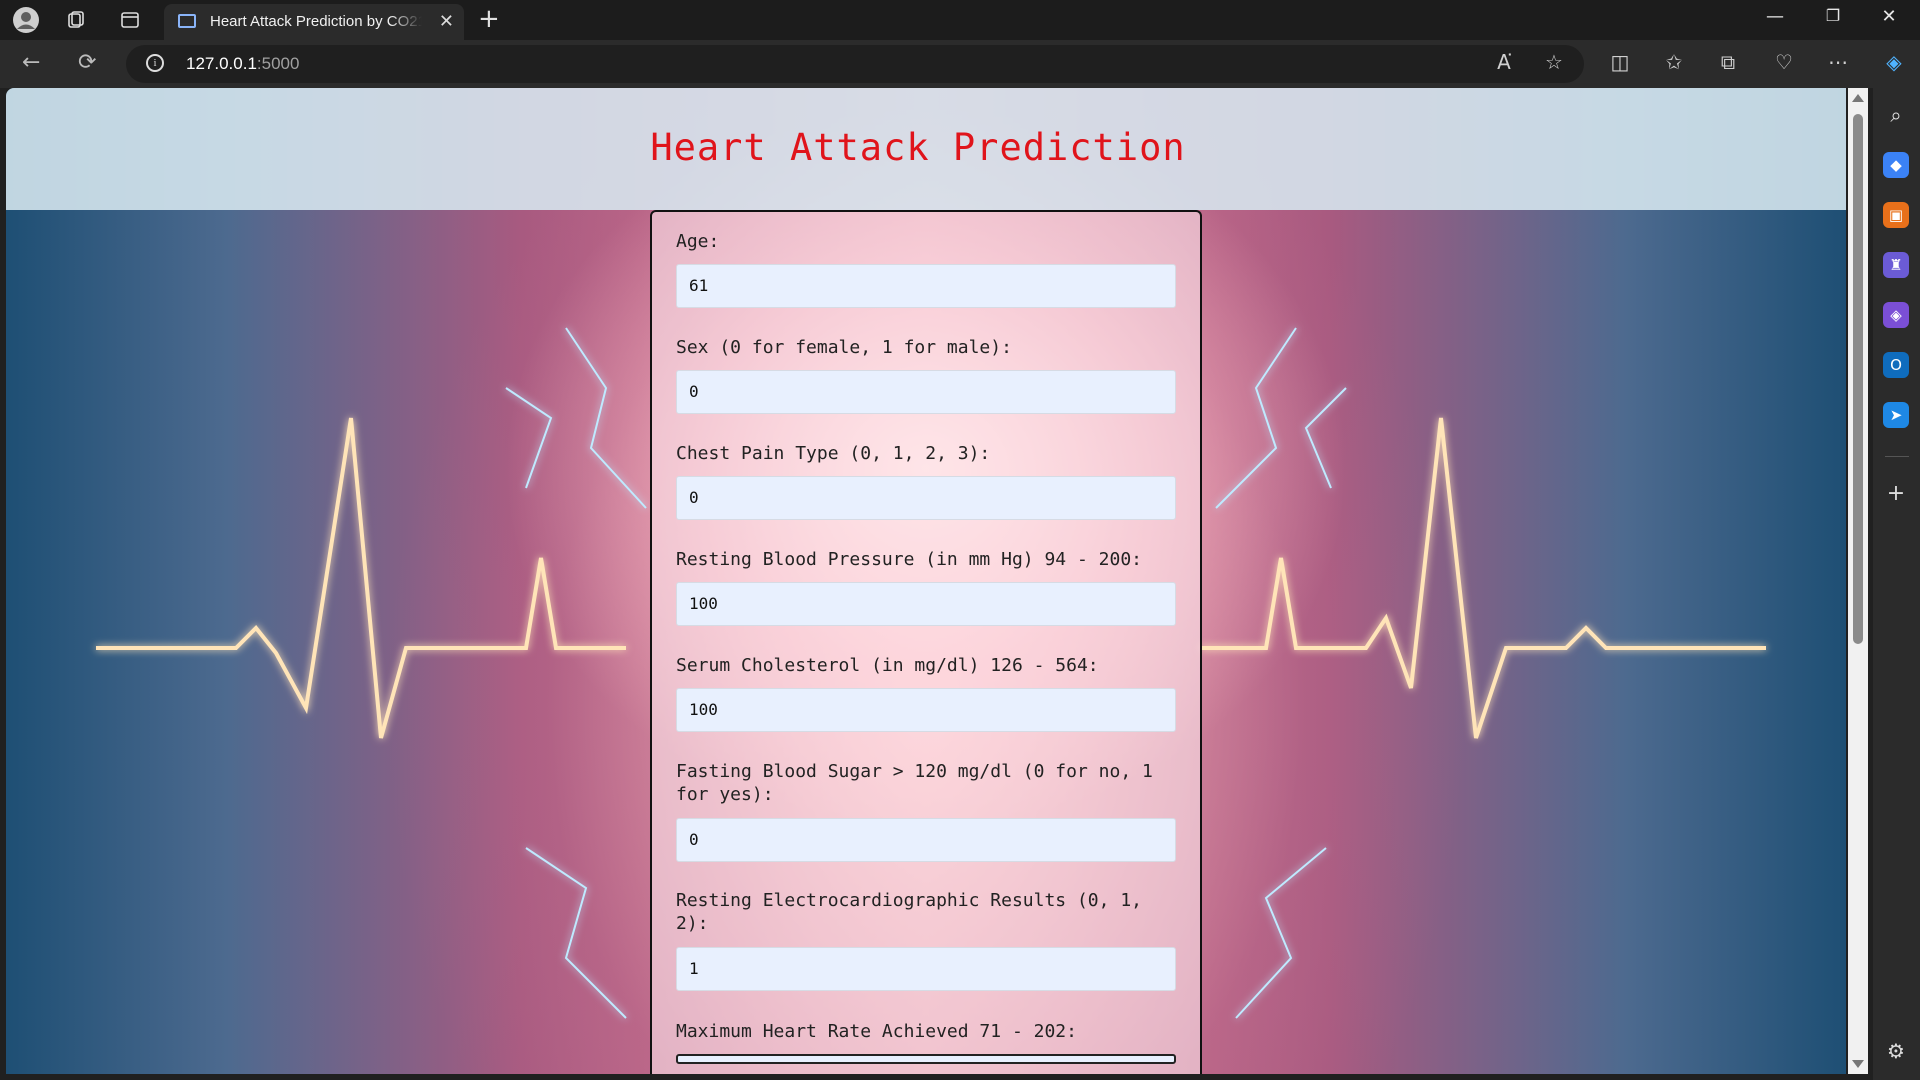 The width and height of the screenshot is (1920, 1080). Describe the element at coordinates (926, 498) in the screenshot. I see `chest-pain-input: 0` at that location.